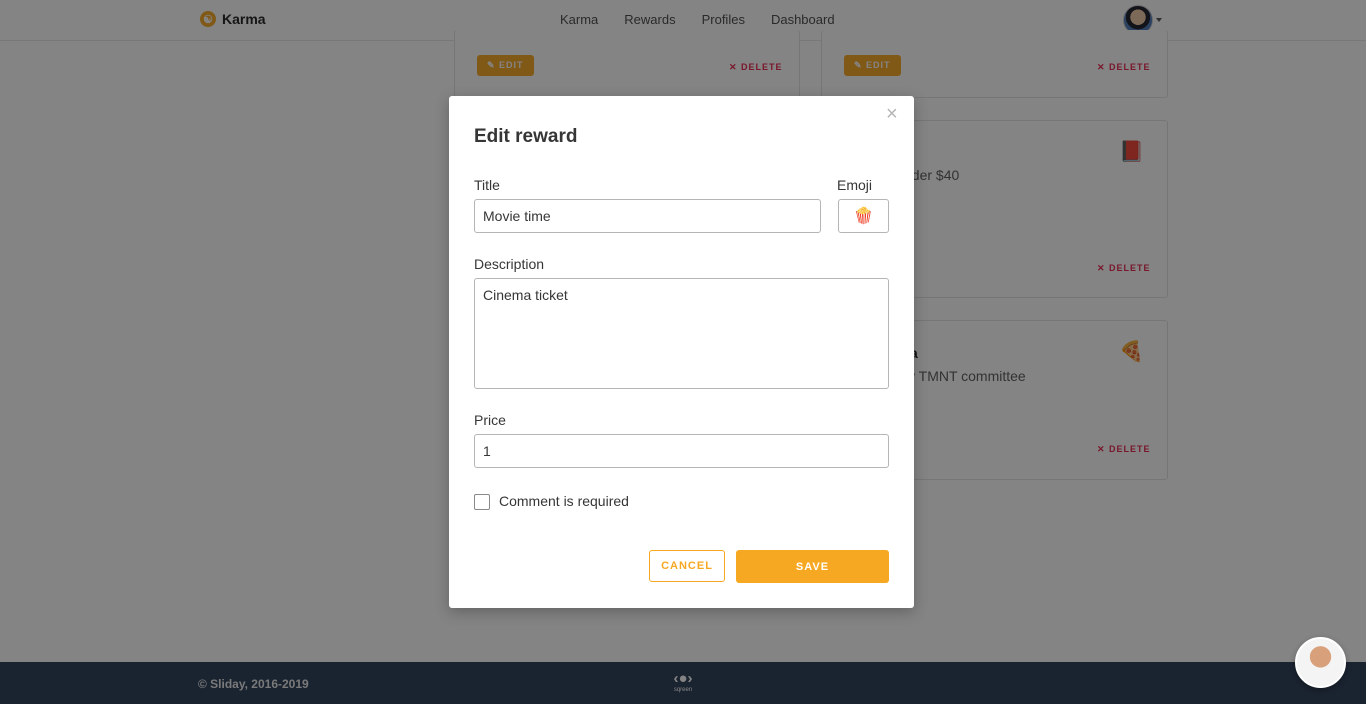  I want to click on price-input, so click(681, 451).